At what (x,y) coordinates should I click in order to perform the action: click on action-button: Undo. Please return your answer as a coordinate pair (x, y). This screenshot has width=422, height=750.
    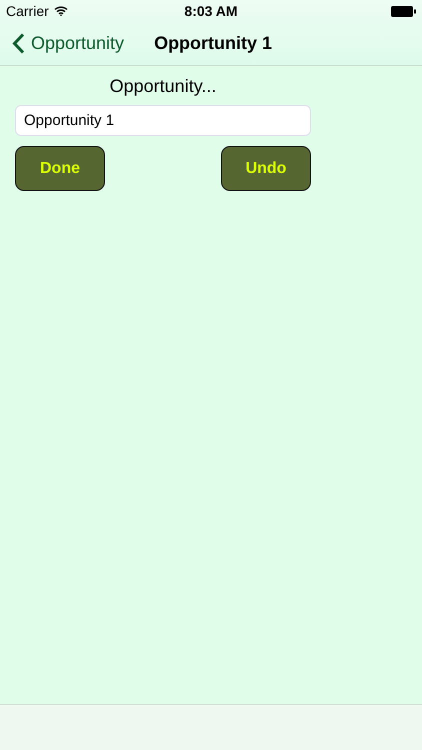
    Looking at the image, I should click on (266, 168).